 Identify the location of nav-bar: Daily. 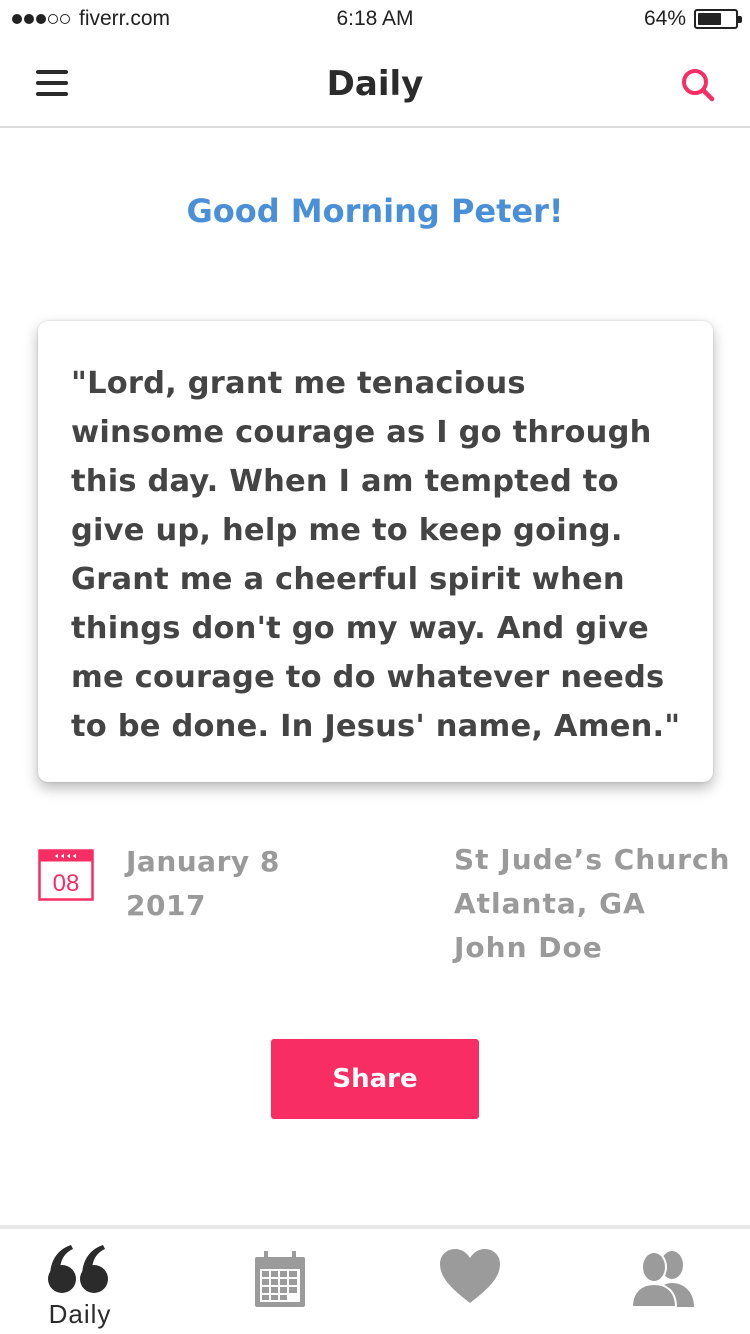
(375, 84).